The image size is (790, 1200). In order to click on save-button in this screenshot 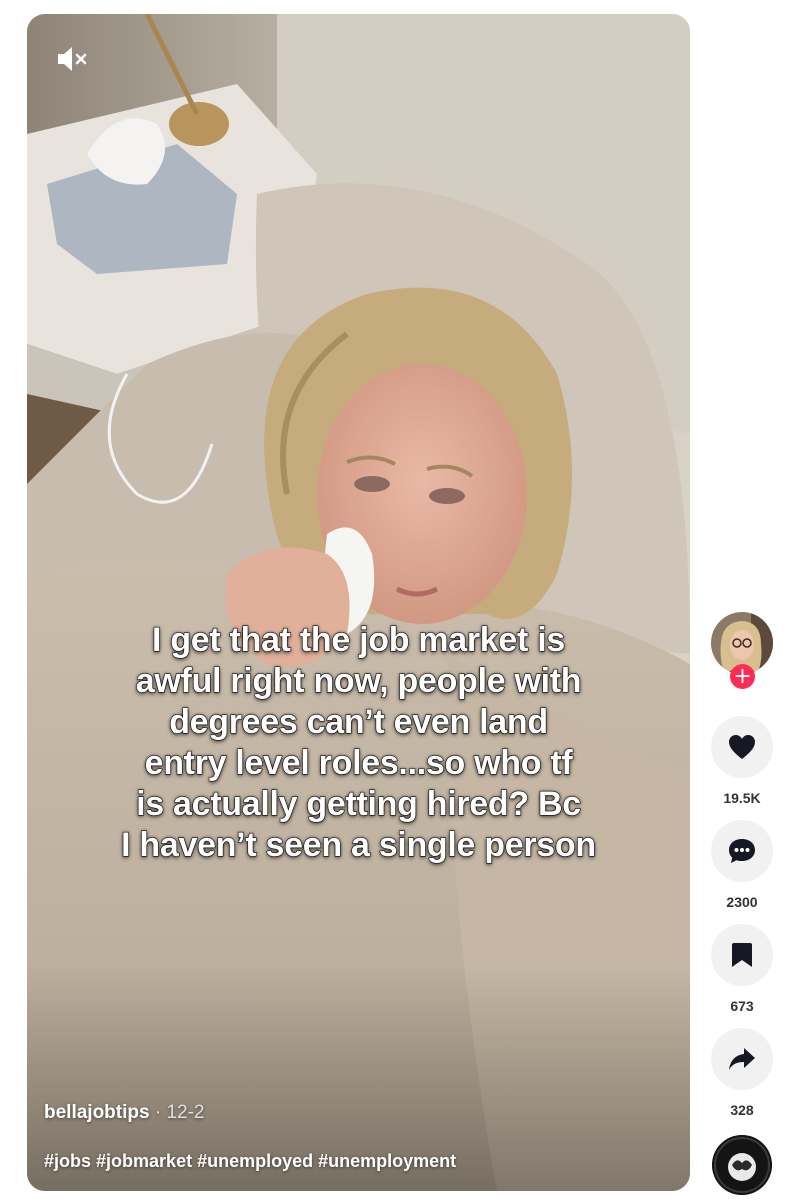, I will do `click(742, 955)`.